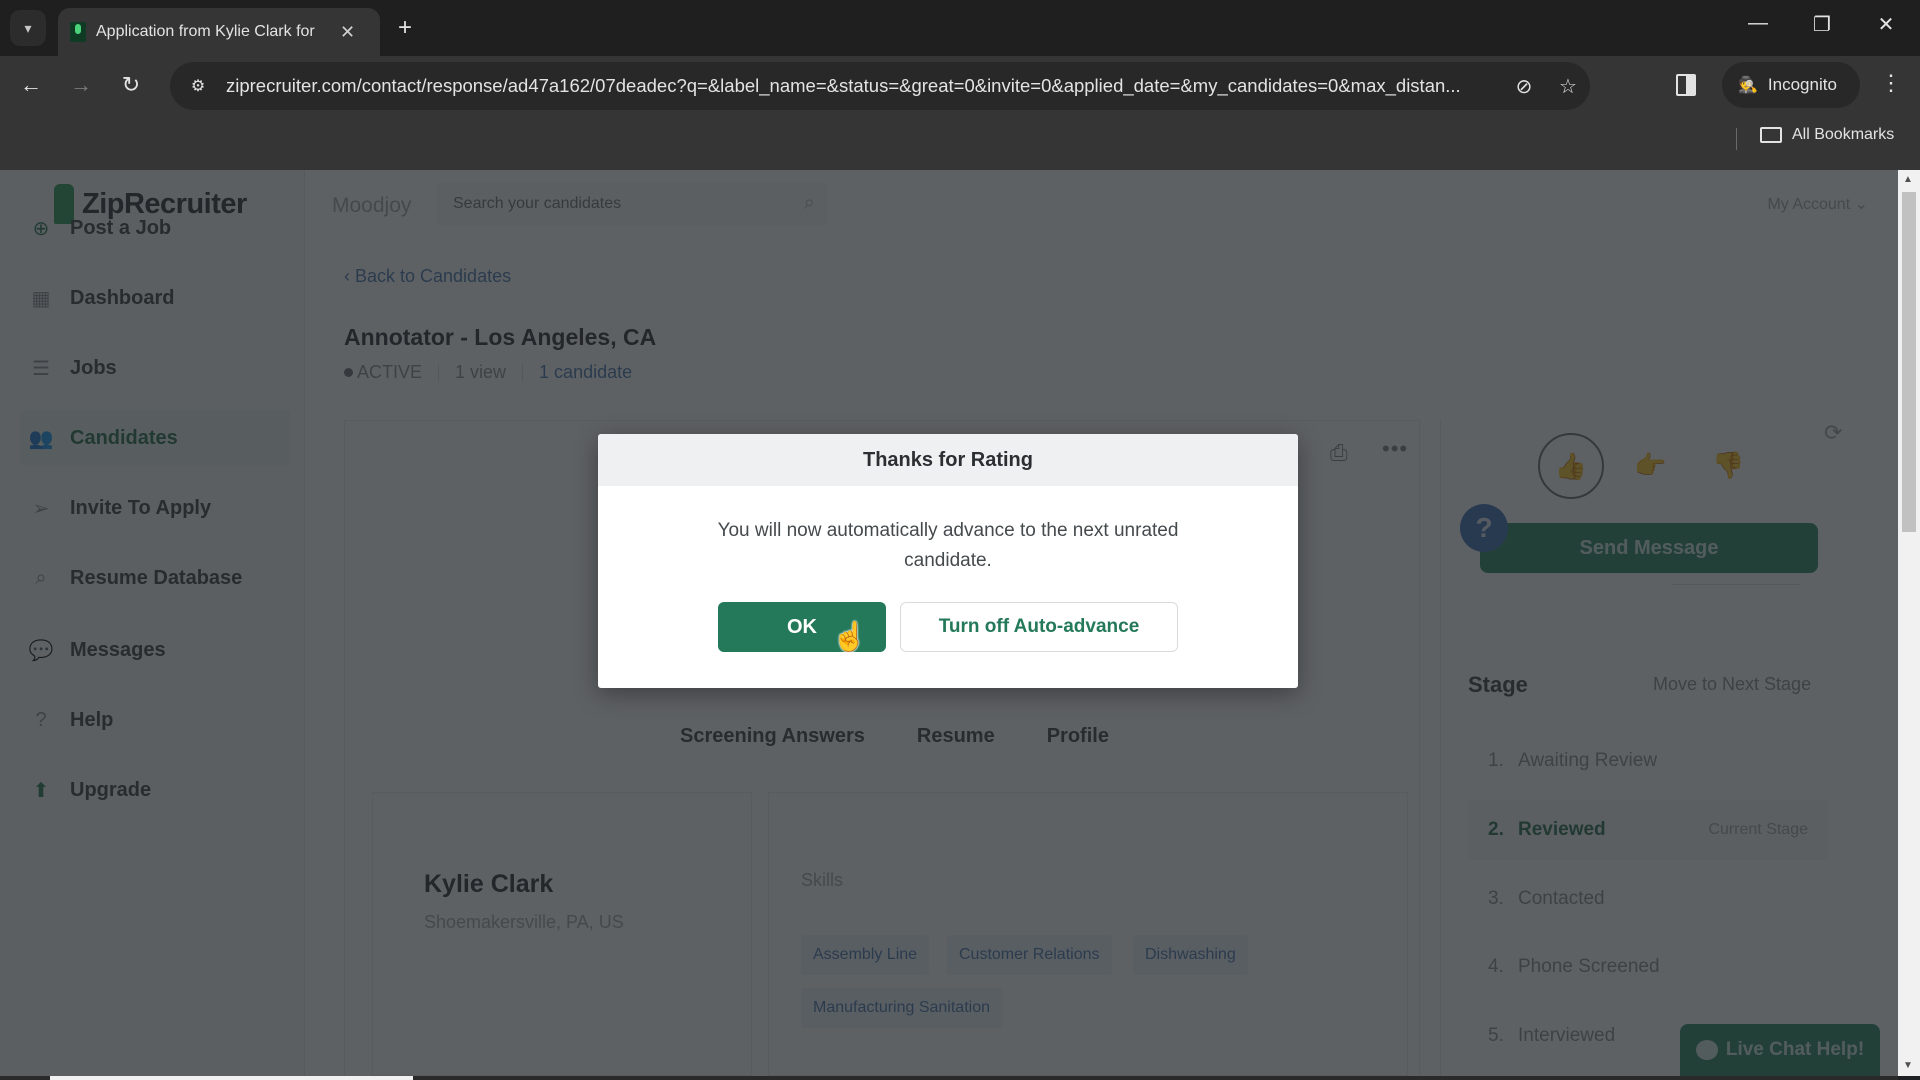  I want to click on incognito-icon: 🕵, so click(1748, 85).